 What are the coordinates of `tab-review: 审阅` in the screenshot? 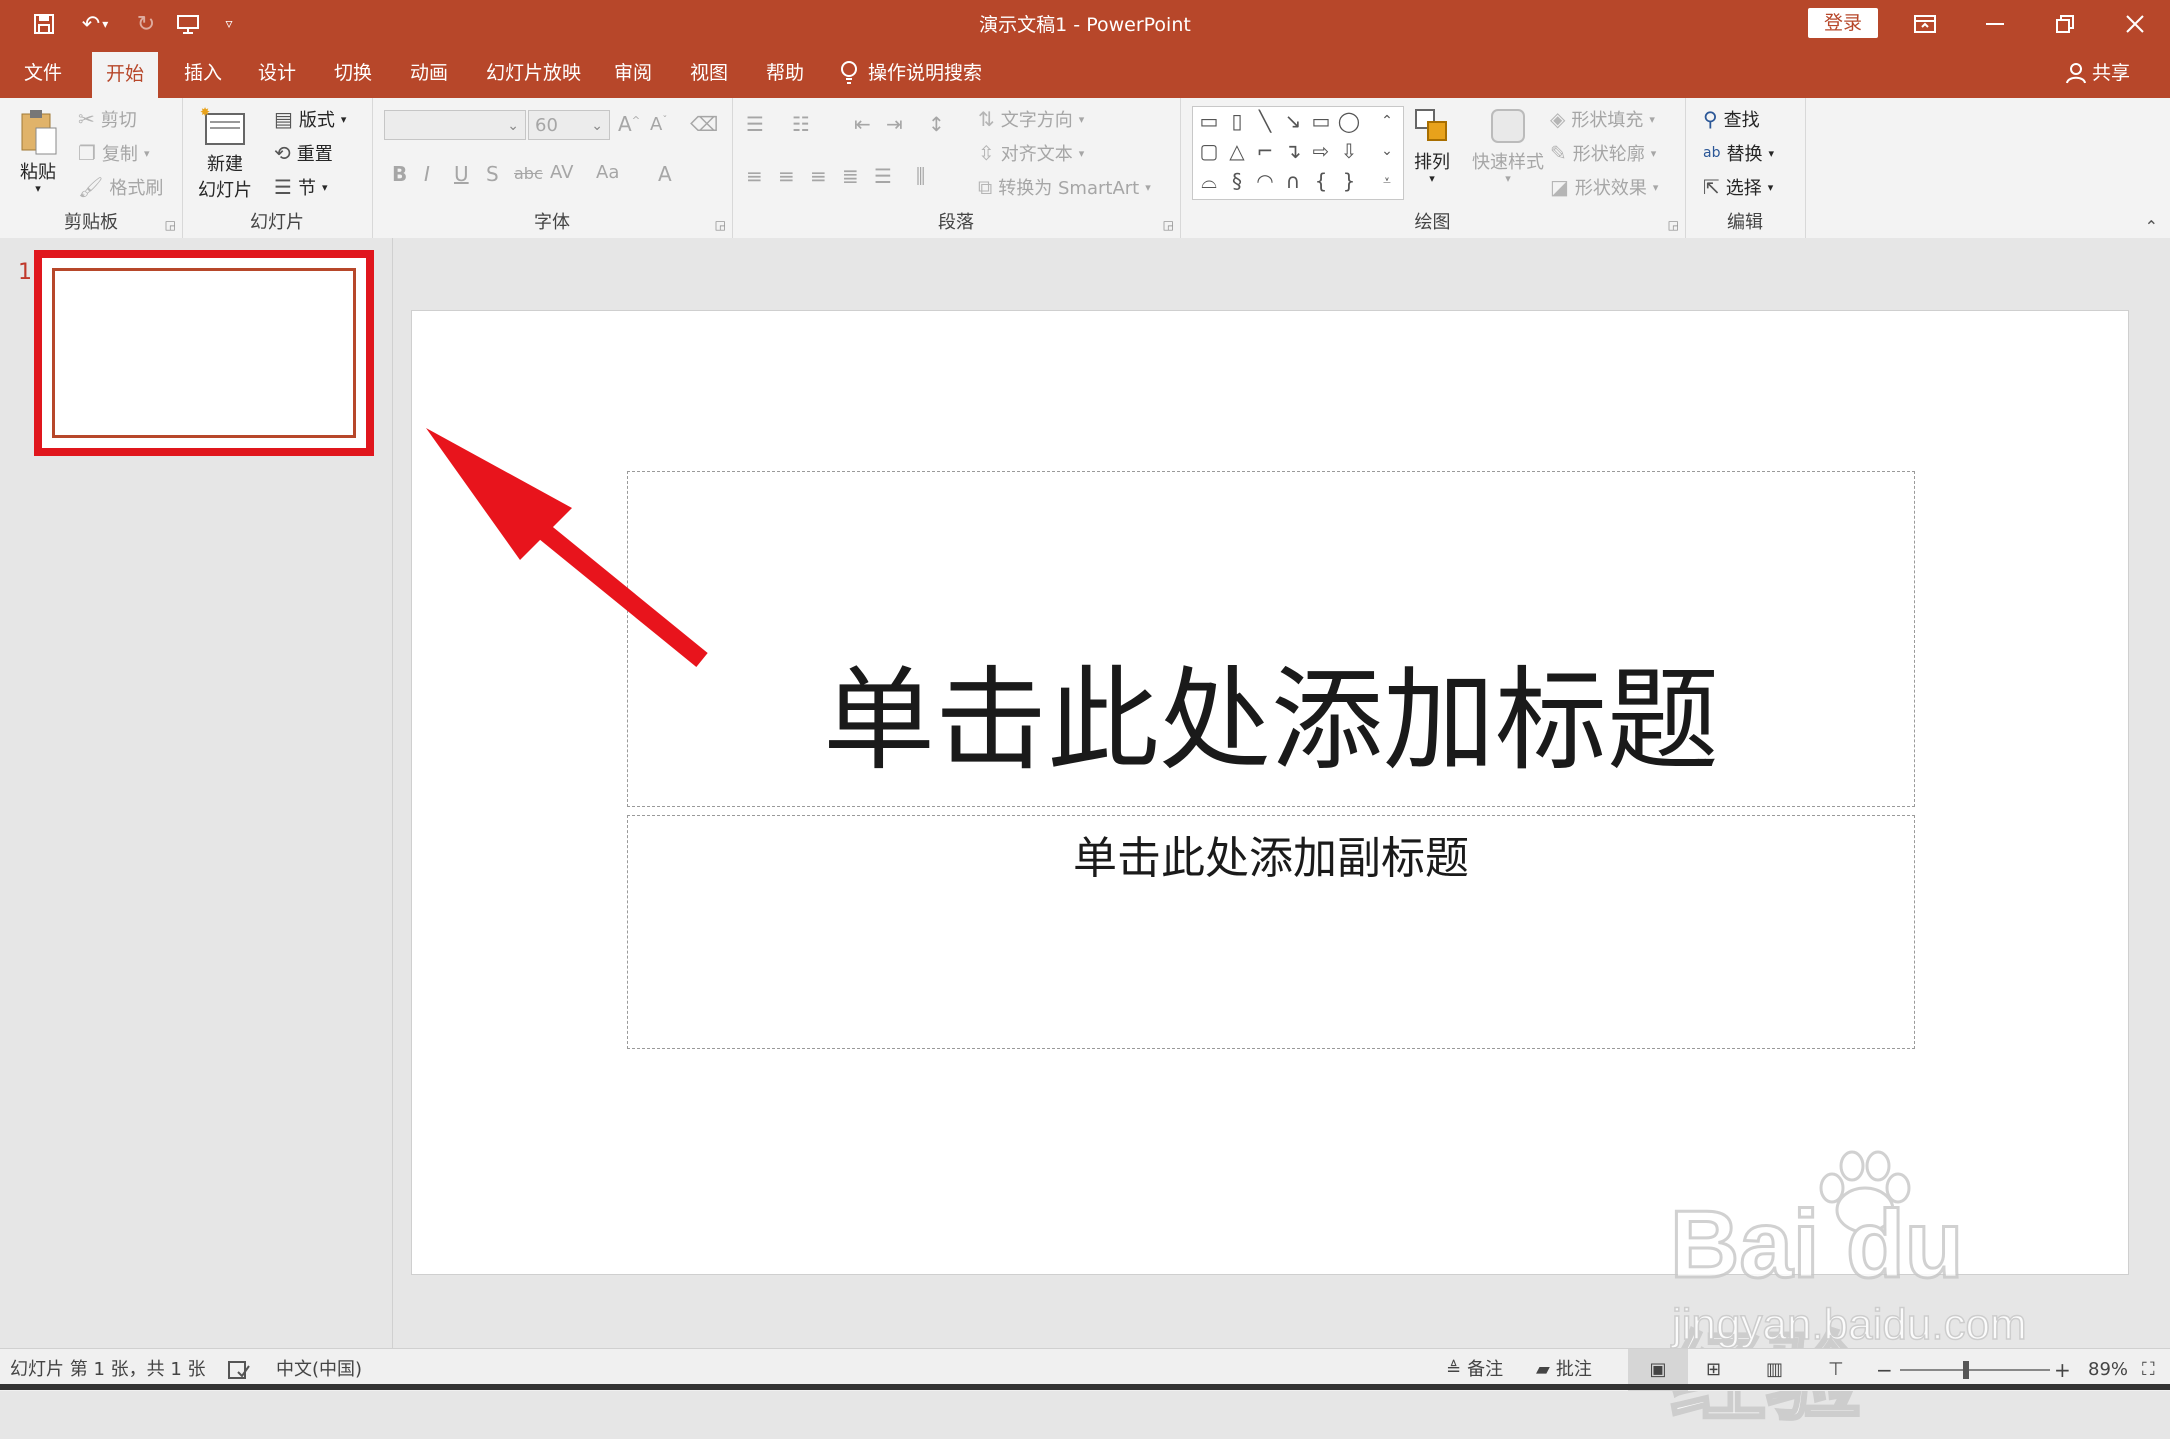 It's located at (633, 73).